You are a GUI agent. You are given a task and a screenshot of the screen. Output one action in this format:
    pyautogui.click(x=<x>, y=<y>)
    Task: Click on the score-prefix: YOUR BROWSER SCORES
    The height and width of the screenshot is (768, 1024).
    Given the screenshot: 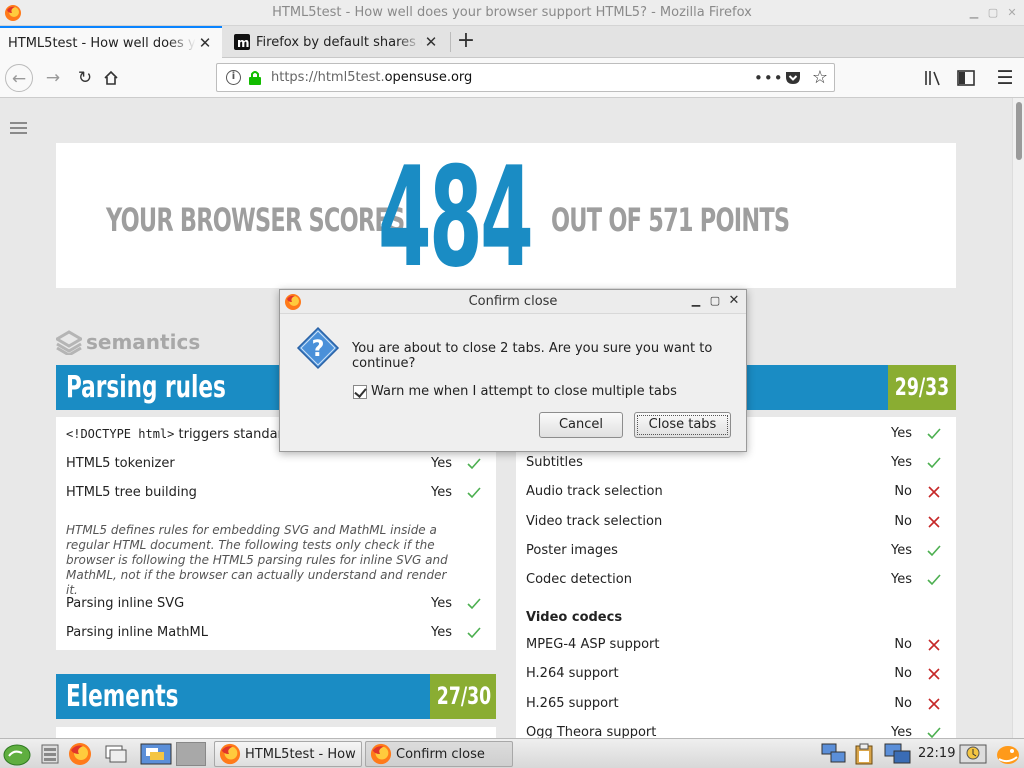 What is the action you would take?
    pyautogui.click(x=255, y=220)
    